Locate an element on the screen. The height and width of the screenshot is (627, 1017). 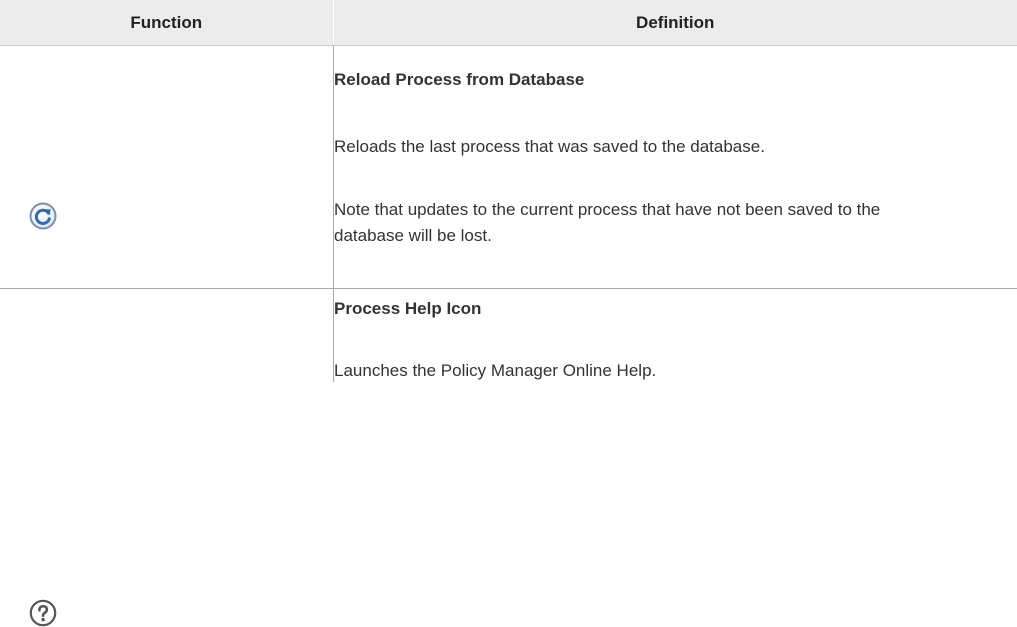
reload-icon is located at coordinates (43, 216).